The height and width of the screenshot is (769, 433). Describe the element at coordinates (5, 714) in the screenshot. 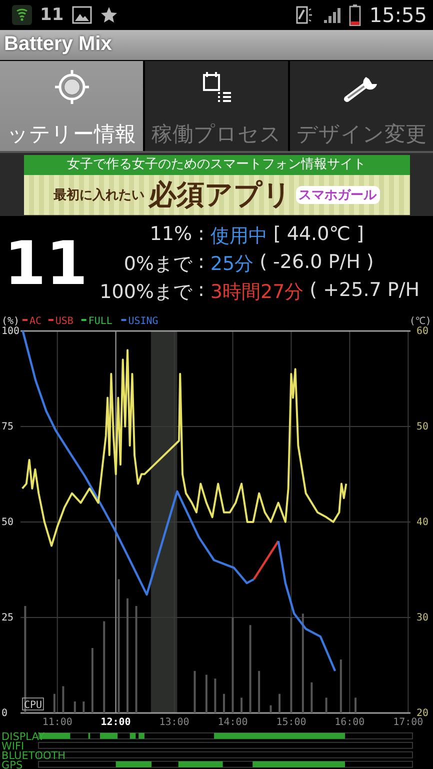

I see `y-tick-label: 0` at that location.